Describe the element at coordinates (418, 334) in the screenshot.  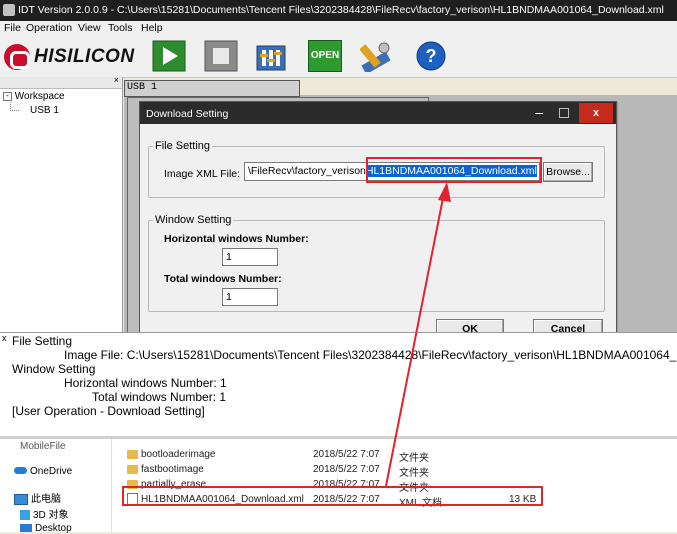
I see `annotation-arrow` at that location.